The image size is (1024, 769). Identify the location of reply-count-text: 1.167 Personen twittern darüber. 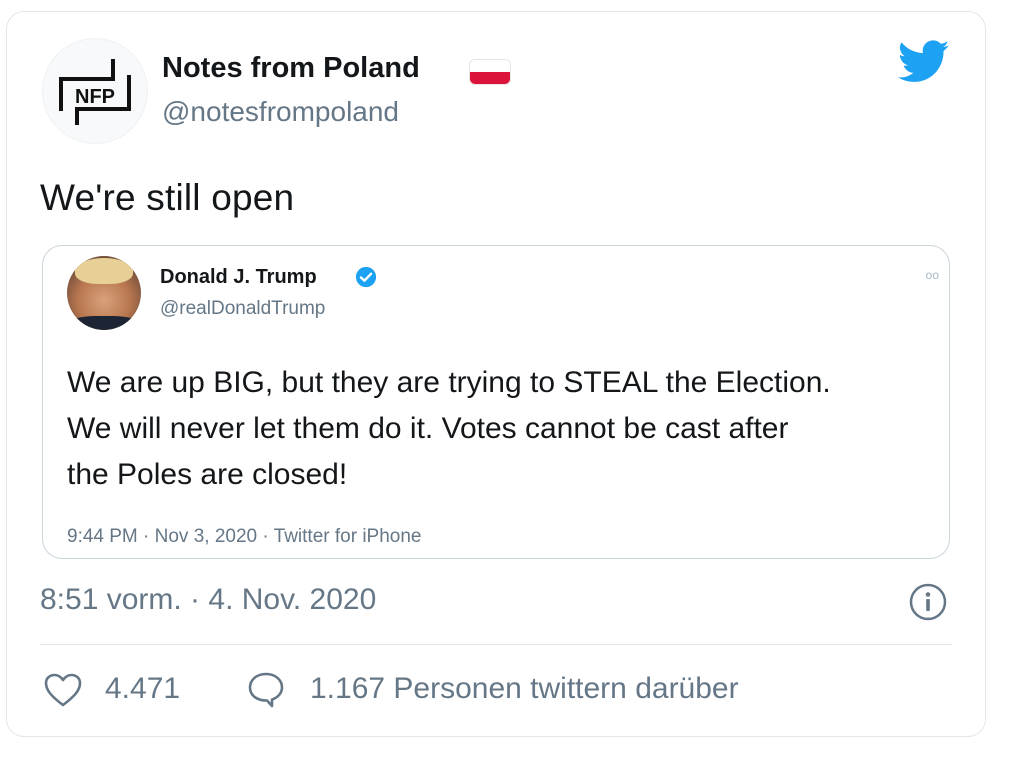
(524, 689).